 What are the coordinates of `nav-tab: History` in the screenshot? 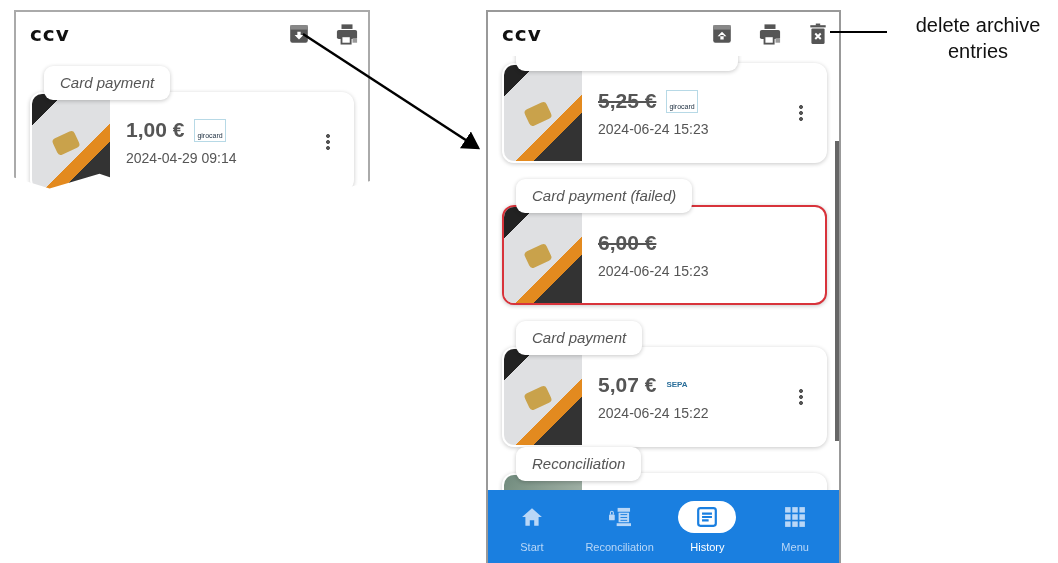 It's located at (707, 526).